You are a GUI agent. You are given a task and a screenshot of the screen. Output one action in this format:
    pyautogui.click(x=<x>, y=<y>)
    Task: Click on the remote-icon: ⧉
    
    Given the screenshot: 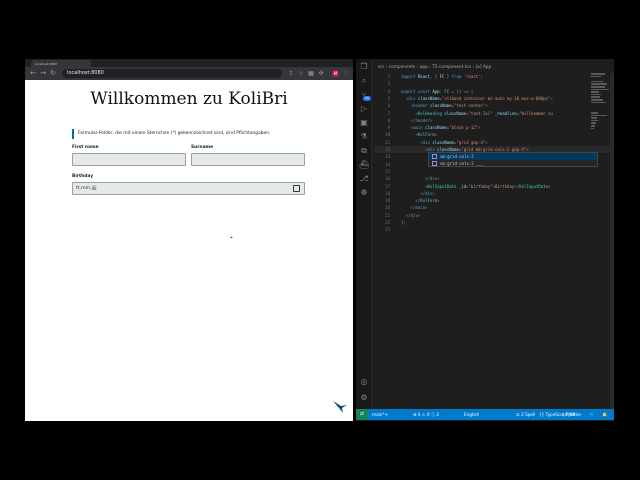 What is the action you would take?
    pyautogui.click(x=364, y=151)
    